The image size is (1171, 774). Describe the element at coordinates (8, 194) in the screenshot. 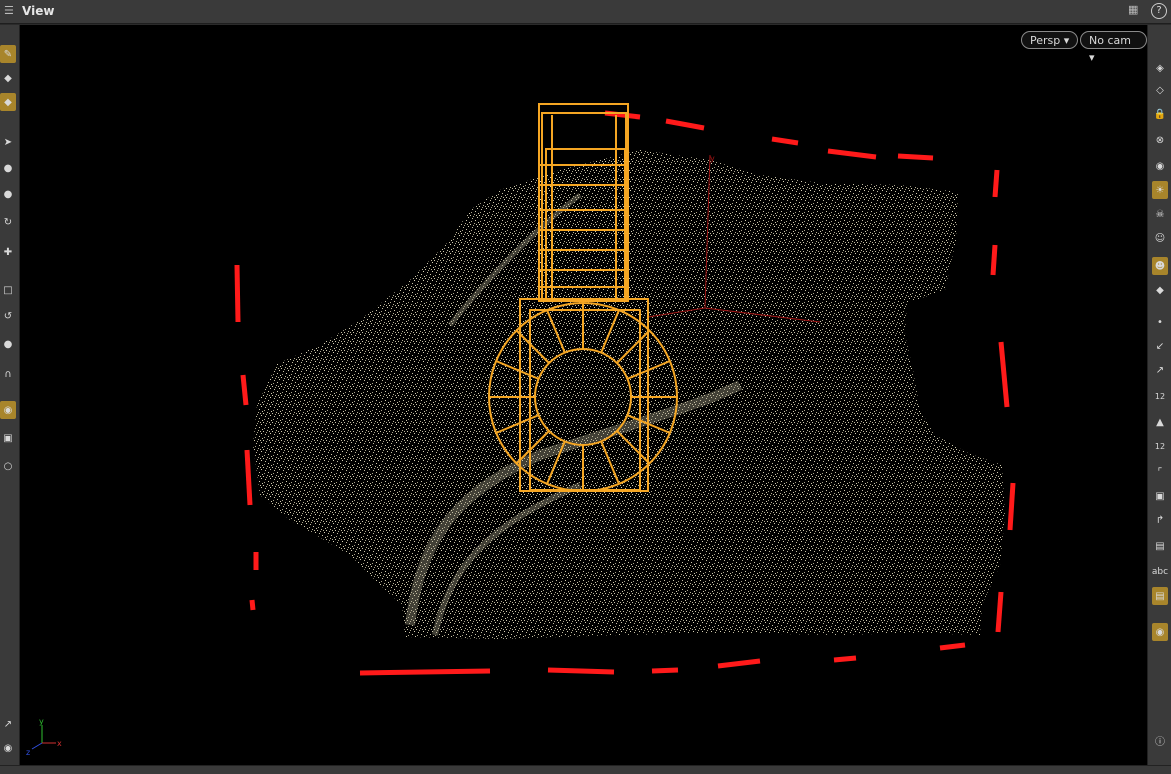

I see `drag-icon: ●` at that location.